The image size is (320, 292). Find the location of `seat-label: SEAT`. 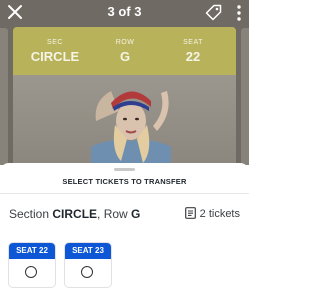

seat-label: SEAT is located at coordinates (193, 42).